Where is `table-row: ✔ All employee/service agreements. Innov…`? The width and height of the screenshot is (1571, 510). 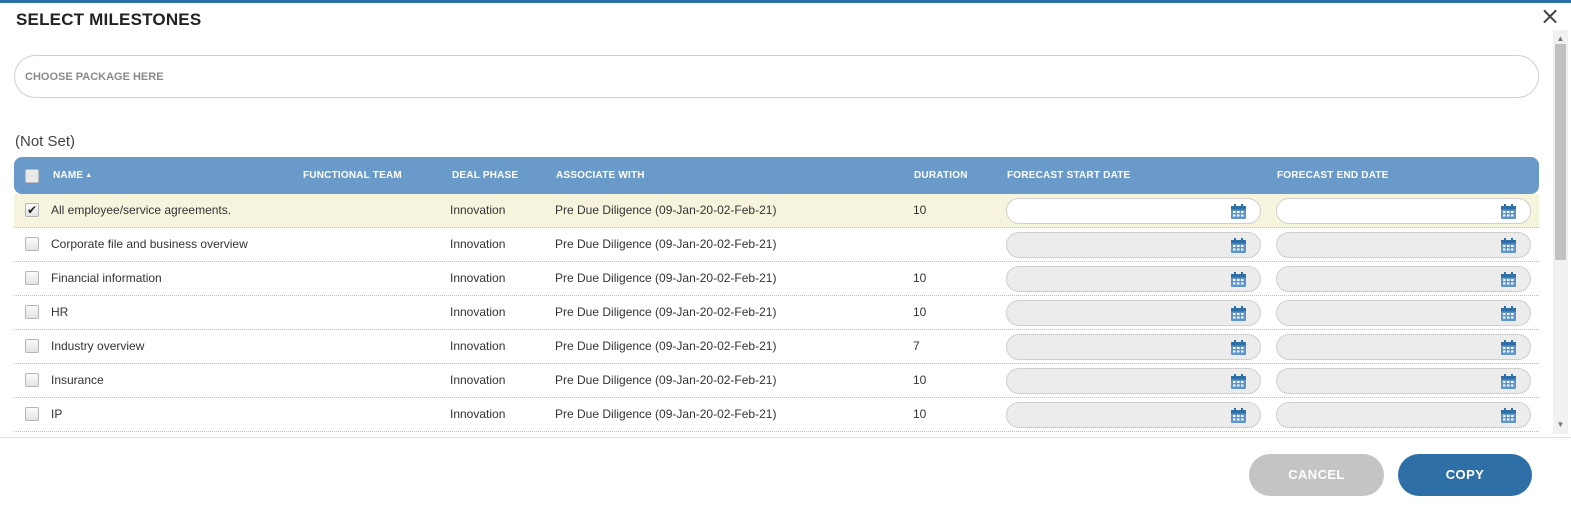
table-row: ✔ All employee/service agreements. Innov… is located at coordinates (776, 211).